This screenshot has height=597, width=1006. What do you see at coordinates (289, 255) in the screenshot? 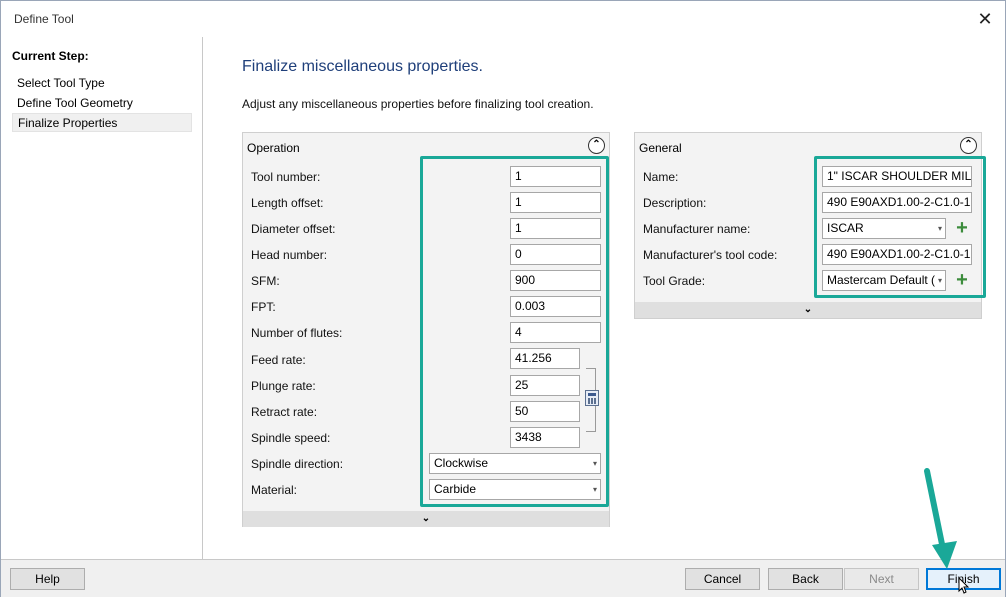
I see `head-number-label: Head number:` at bounding box center [289, 255].